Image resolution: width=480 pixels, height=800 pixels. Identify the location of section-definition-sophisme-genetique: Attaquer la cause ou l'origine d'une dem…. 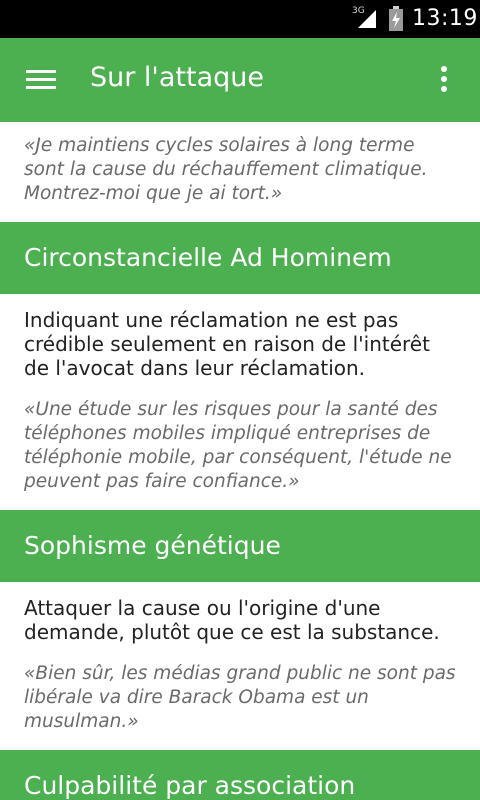
(232, 620).